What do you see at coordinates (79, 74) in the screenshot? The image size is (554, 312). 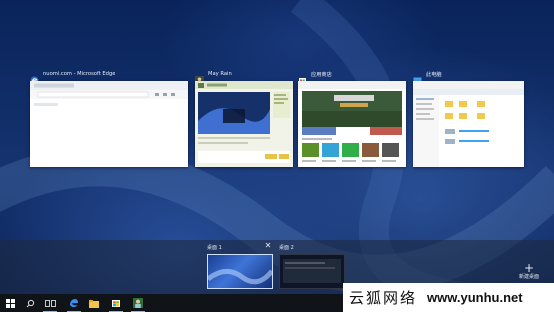 I see `window-title: nuomi.com - Microsoft Edge` at bounding box center [79, 74].